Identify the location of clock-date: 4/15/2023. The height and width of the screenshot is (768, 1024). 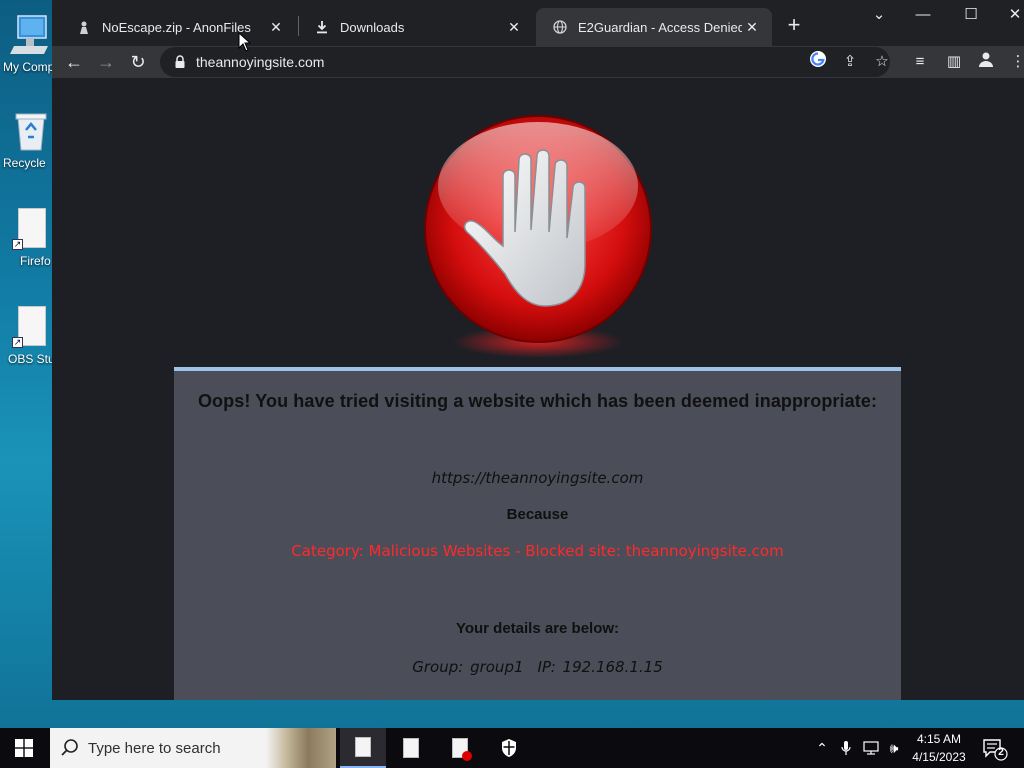
(939, 757).